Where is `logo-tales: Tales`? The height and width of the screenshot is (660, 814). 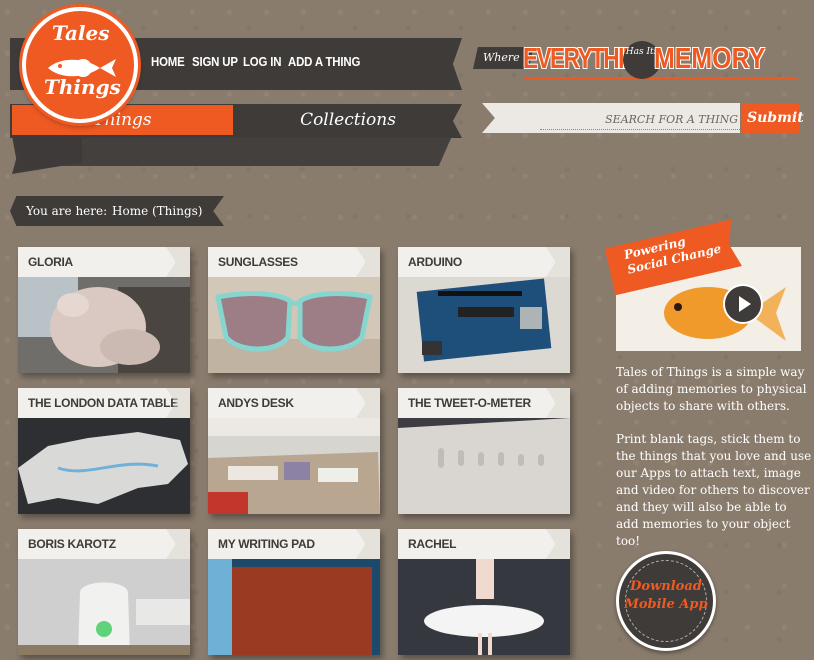 logo-tales: Tales is located at coordinates (81, 33).